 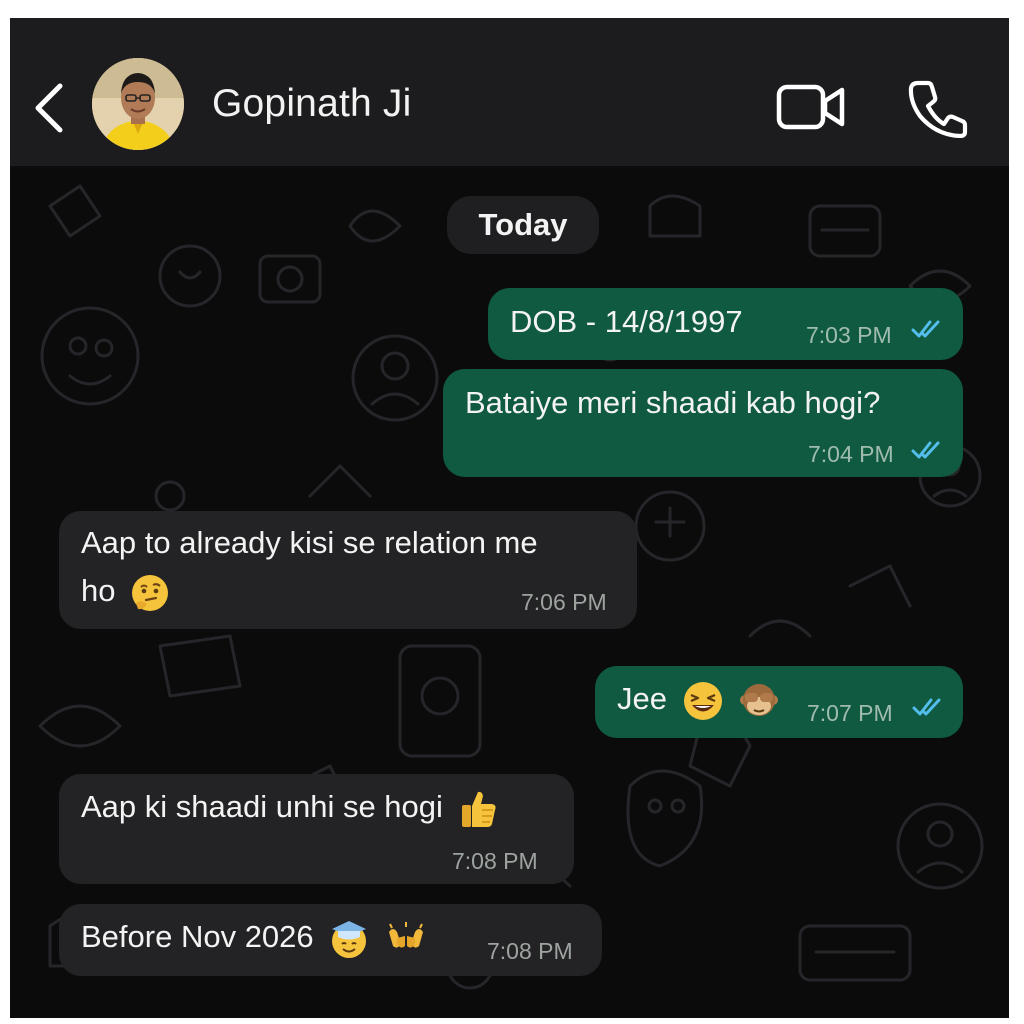 I want to click on message-time: 7:04 PM, so click(x=851, y=454).